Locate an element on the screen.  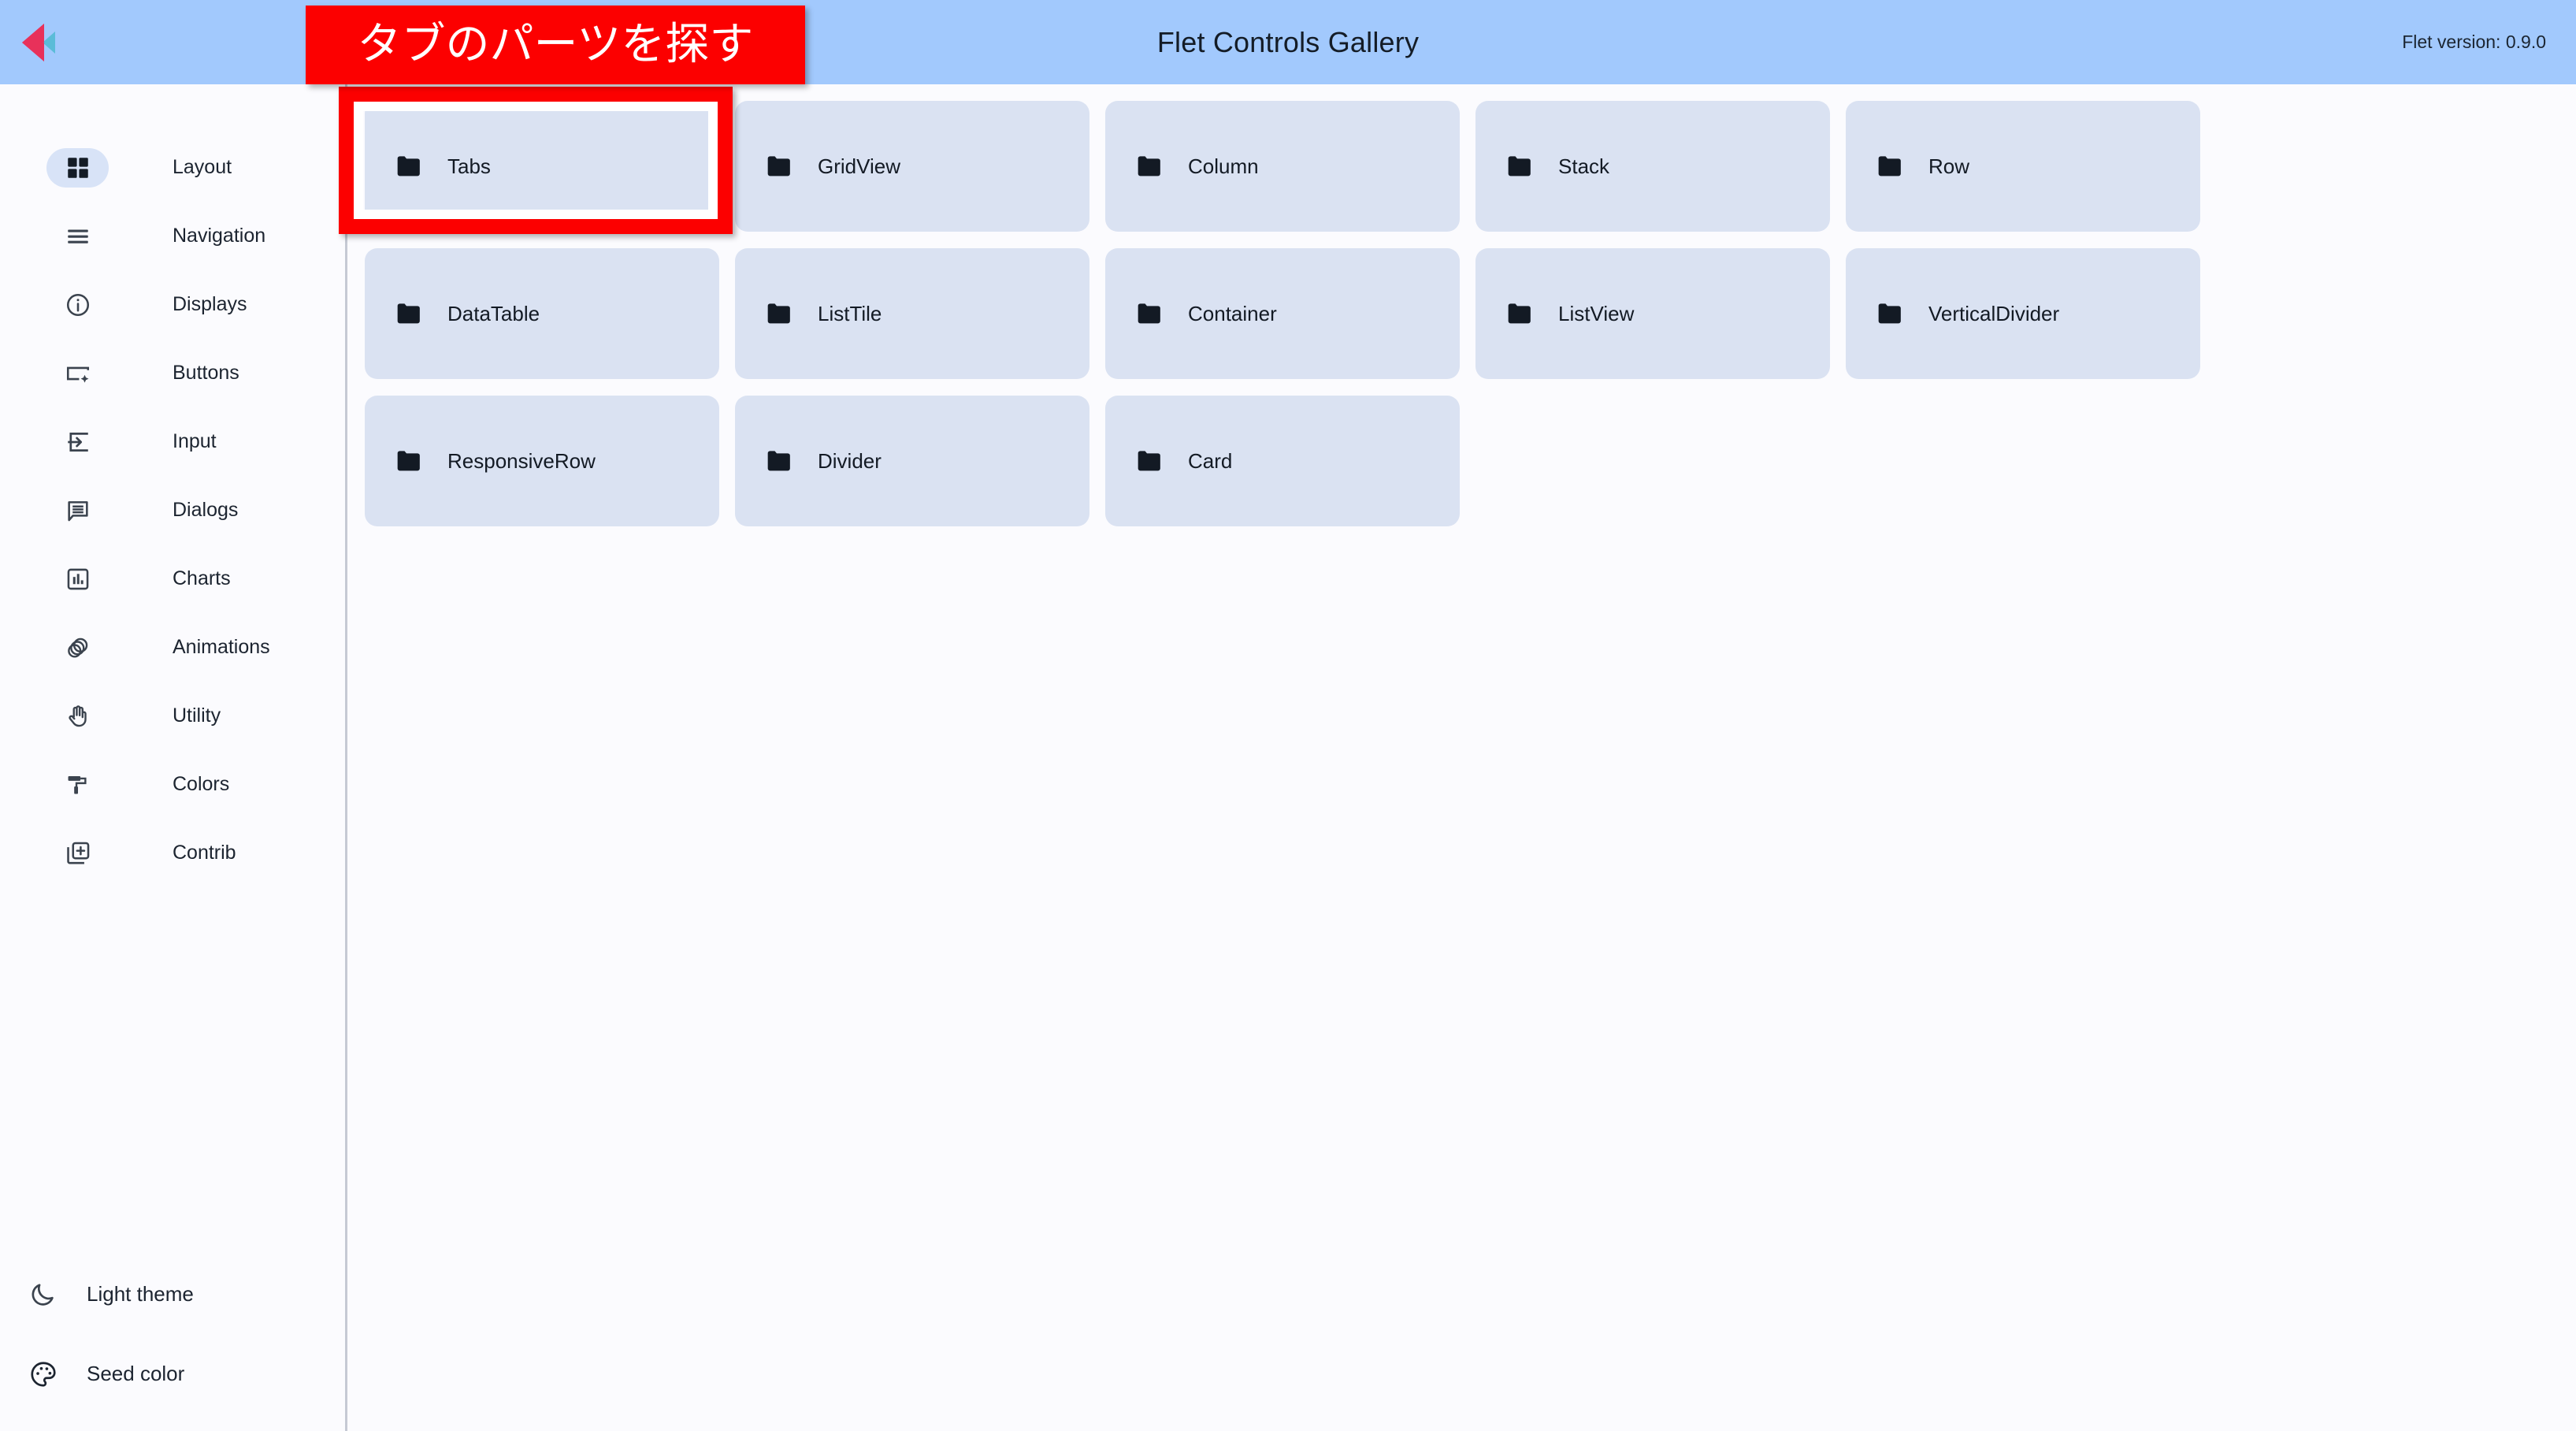
theme-toggle-label: Light theme is located at coordinates (140, 1294).